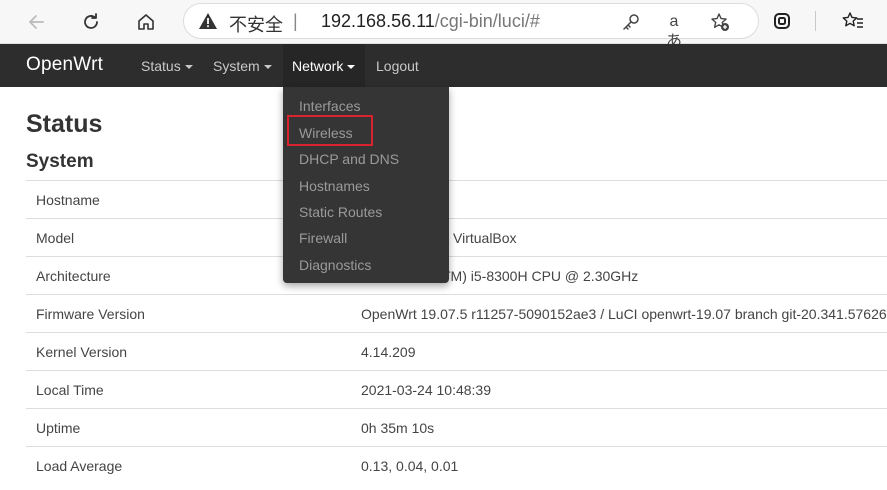 This screenshot has height=490, width=887. I want to click on row-key: Load Average, so click(79, 466).